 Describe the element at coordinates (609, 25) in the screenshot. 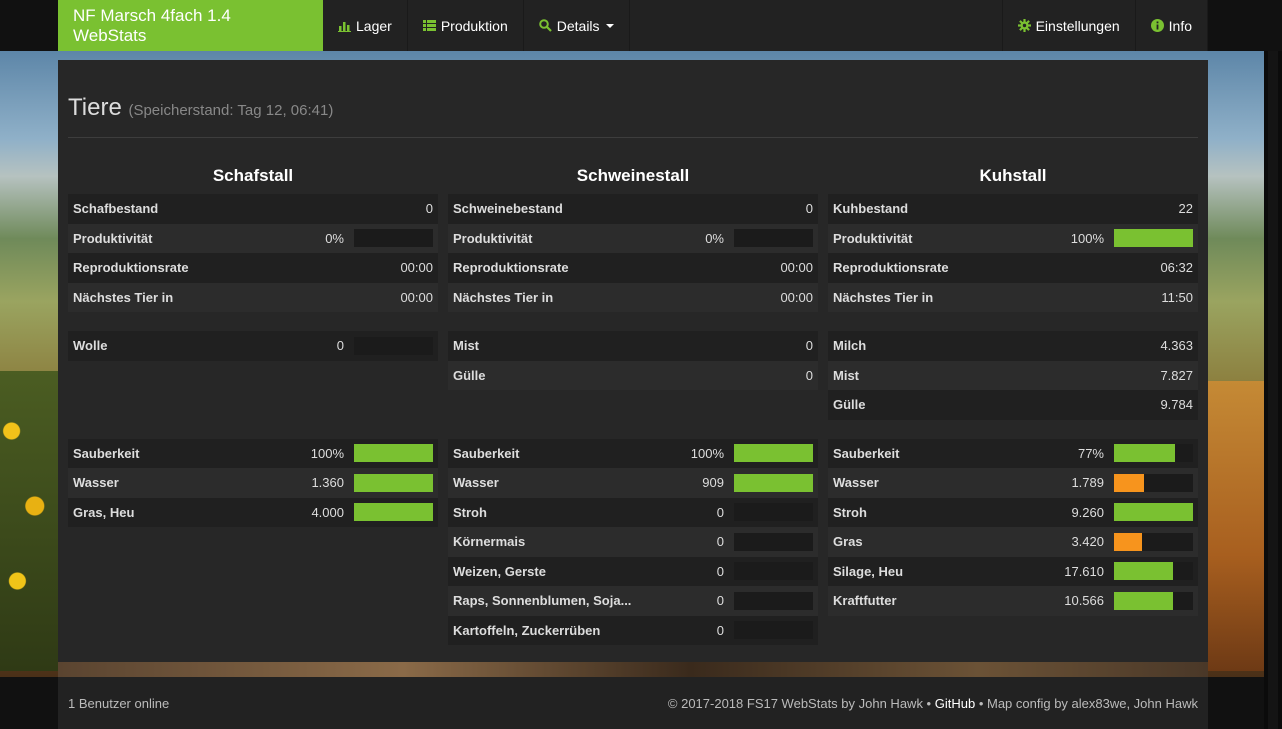

I see `chevron-down-icon` at that location.